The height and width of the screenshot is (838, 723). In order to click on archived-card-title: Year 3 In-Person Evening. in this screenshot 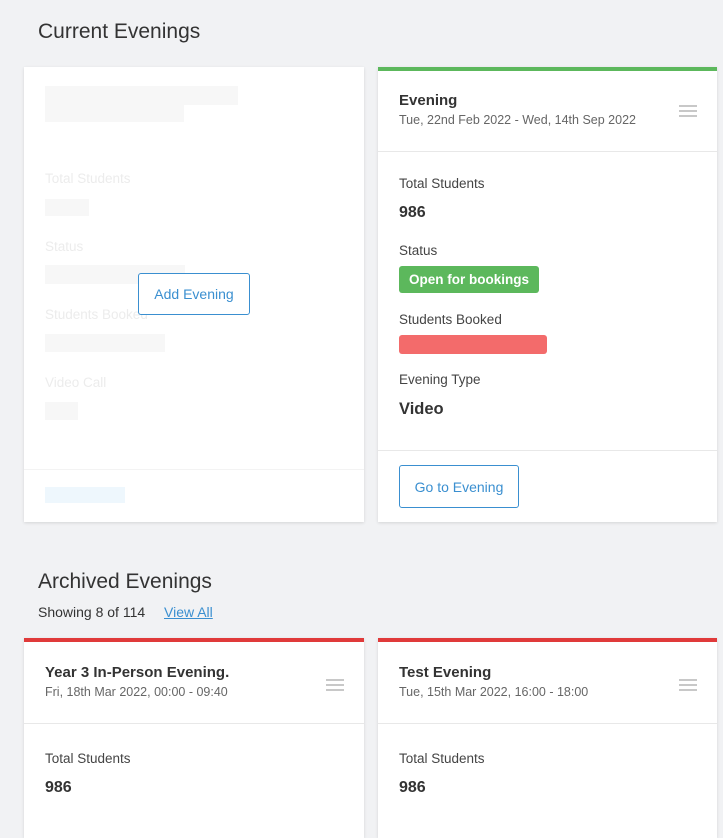, I will do `click(137, 672)`.